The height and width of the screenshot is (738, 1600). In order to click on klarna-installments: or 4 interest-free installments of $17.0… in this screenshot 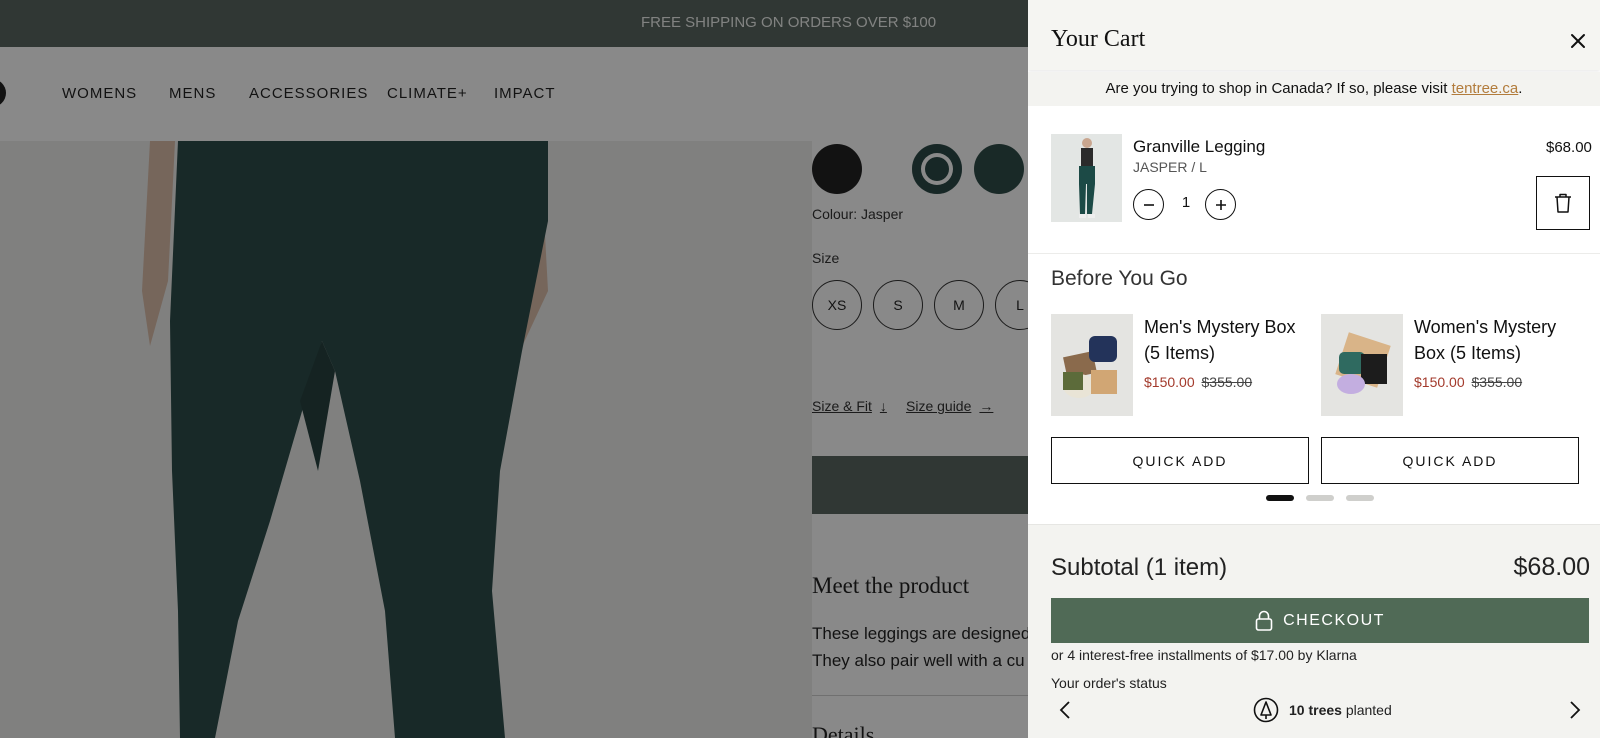, I will do `click(1204, 655)`.